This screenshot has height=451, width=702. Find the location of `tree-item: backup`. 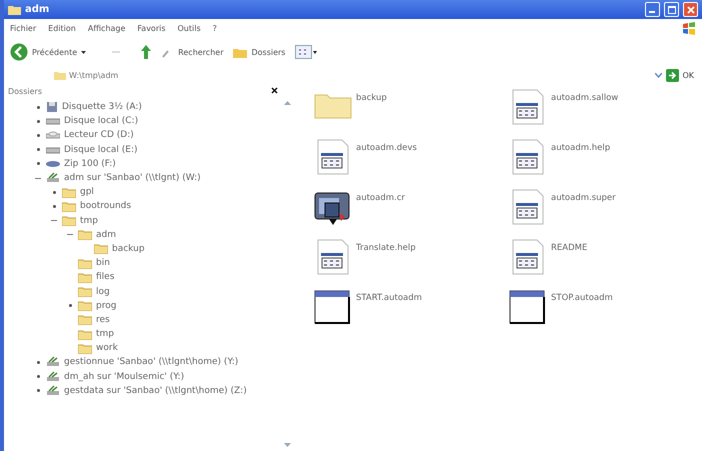

tree-item: backup is located at coordinates (128, 249).